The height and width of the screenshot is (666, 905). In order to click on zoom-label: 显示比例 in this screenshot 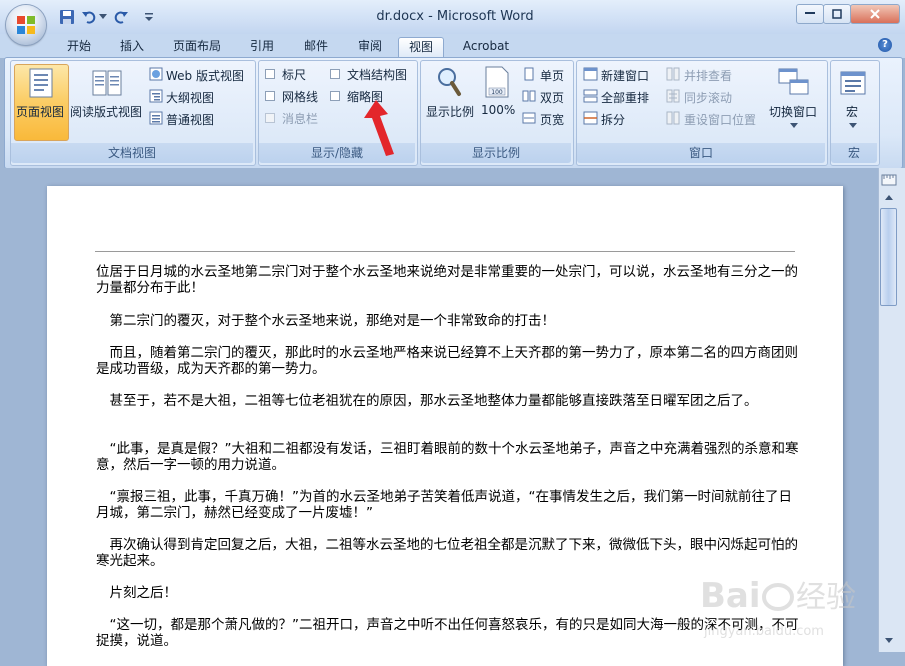, I will do `click(450, 112)`.